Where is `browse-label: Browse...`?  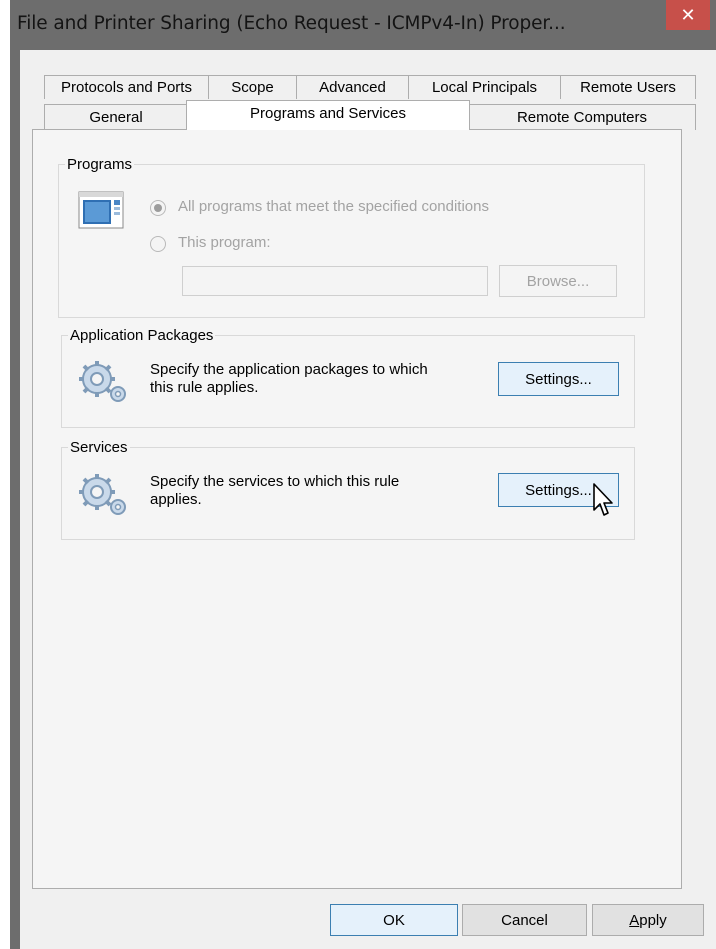
browse-label: Browse... is located at coordinates (558, 281).